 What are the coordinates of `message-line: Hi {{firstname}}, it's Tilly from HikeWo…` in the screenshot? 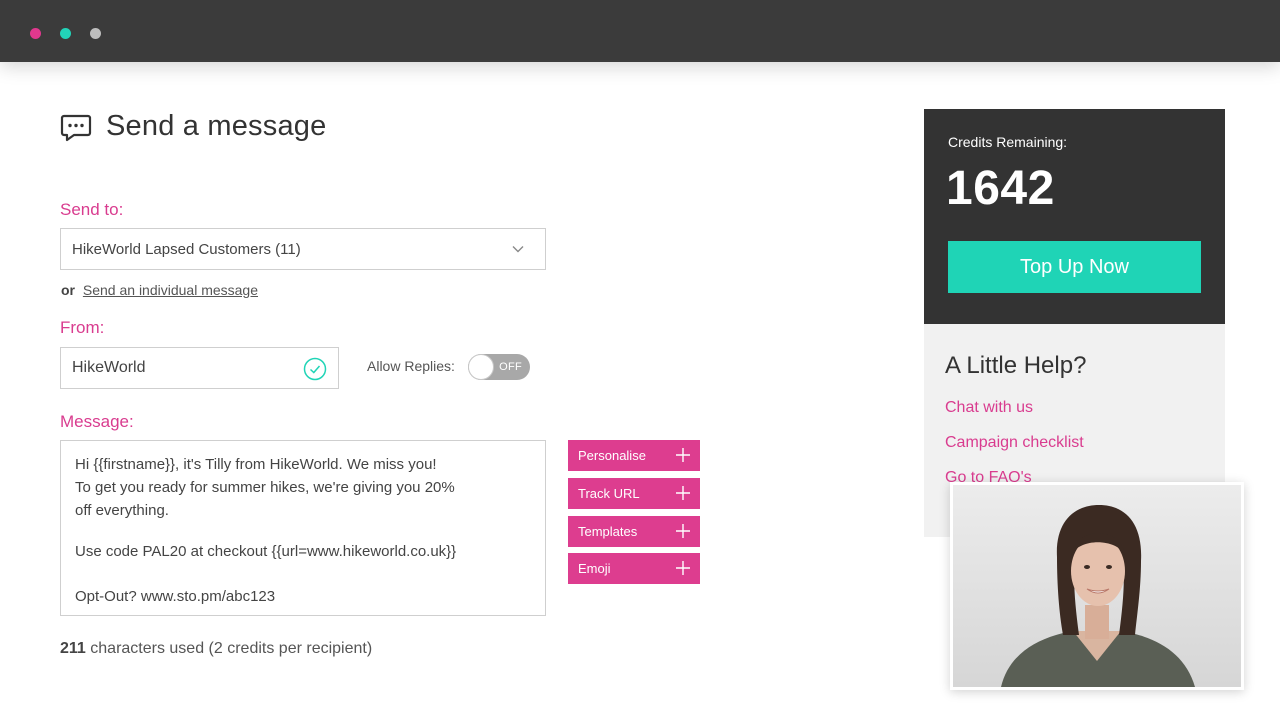 It's located at (256, 464).